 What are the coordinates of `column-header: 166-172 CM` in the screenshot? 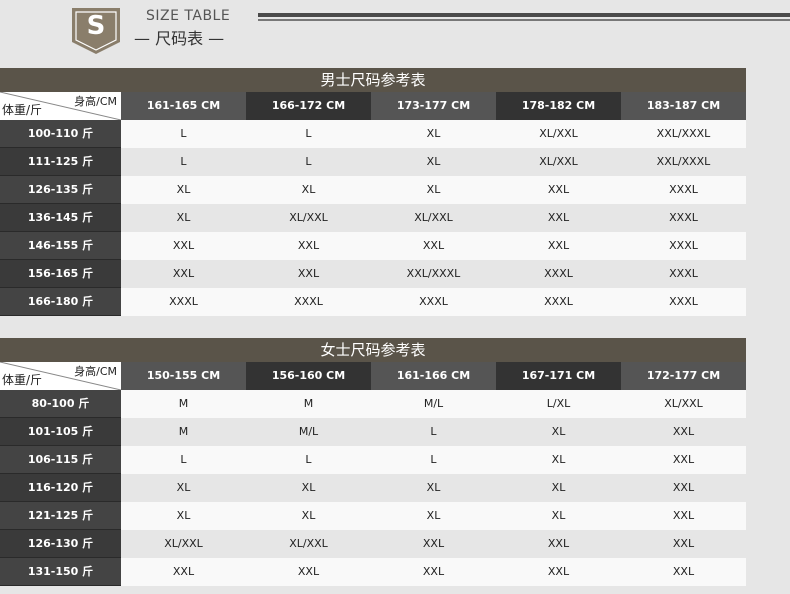 It's located at (308, 106).